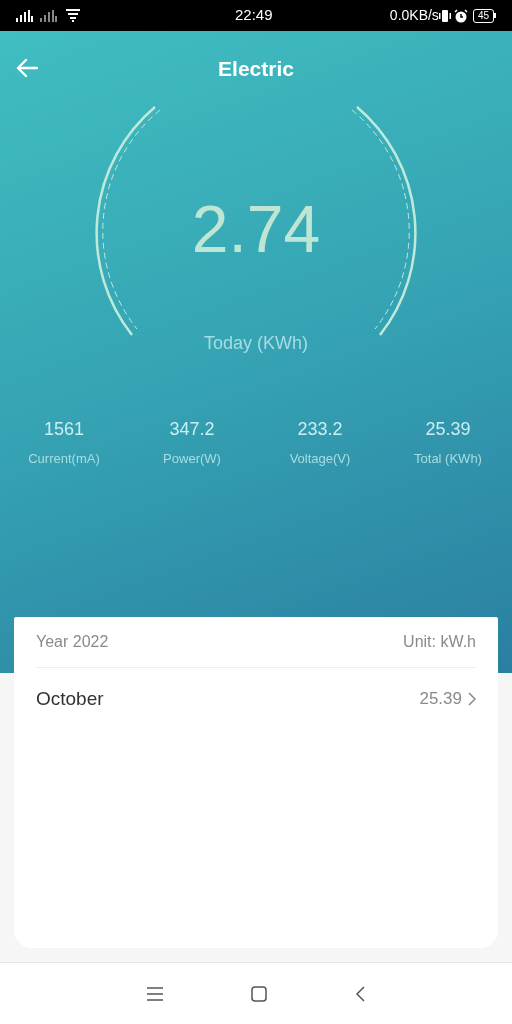 Image resolution: width=512 pixels, height=1024 pixels. I want to click on stat-label: Voltage(V), so click(320, 459).